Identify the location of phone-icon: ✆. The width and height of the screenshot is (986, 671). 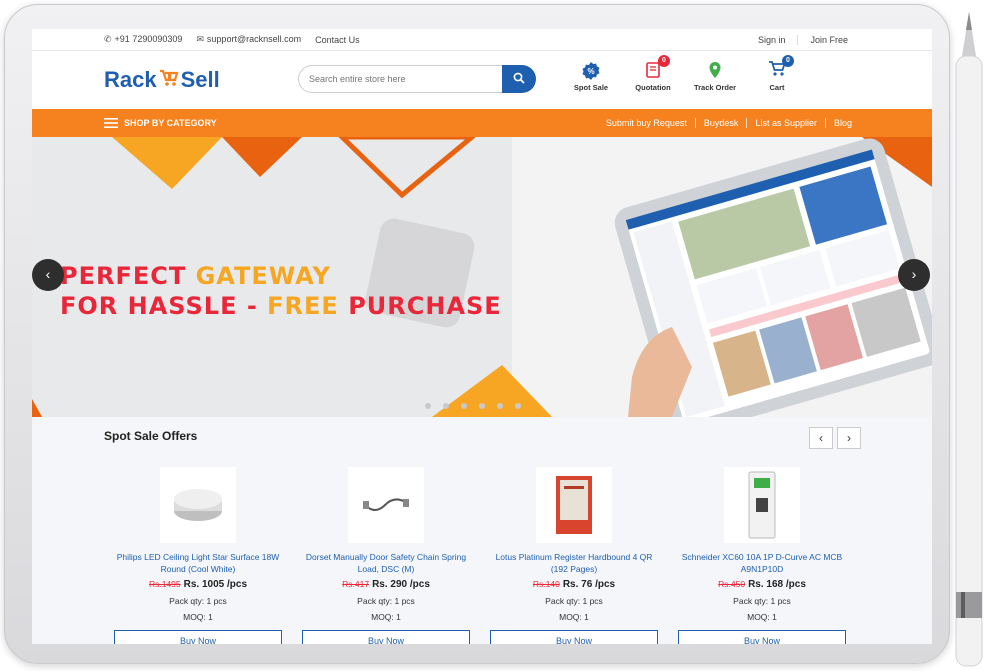
(108, 39).